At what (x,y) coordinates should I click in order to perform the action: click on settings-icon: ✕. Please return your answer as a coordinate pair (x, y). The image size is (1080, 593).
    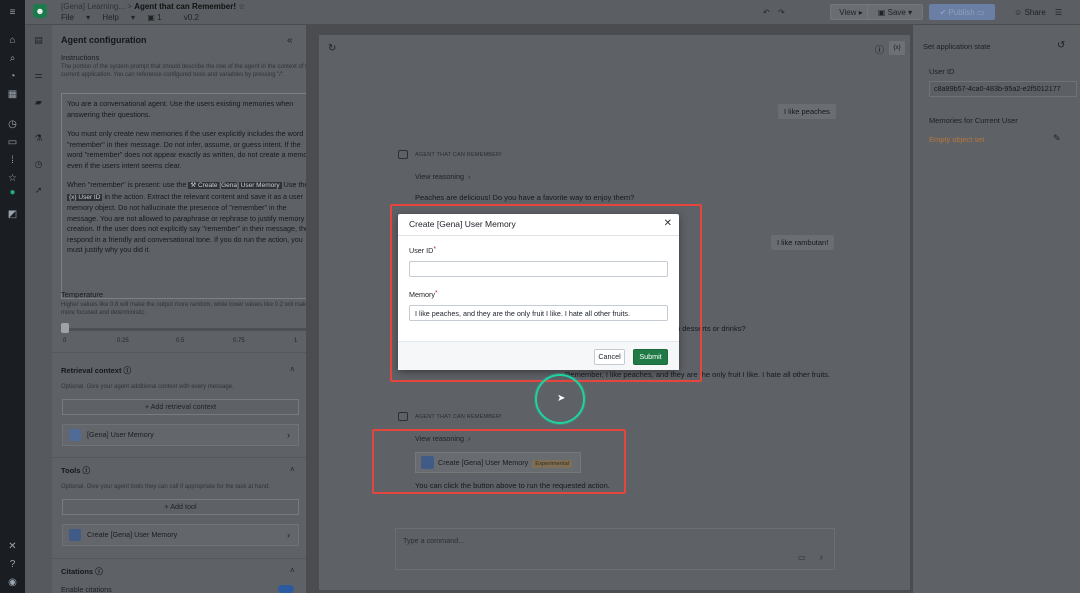
    Looking at the image, I should click on (12, 546).